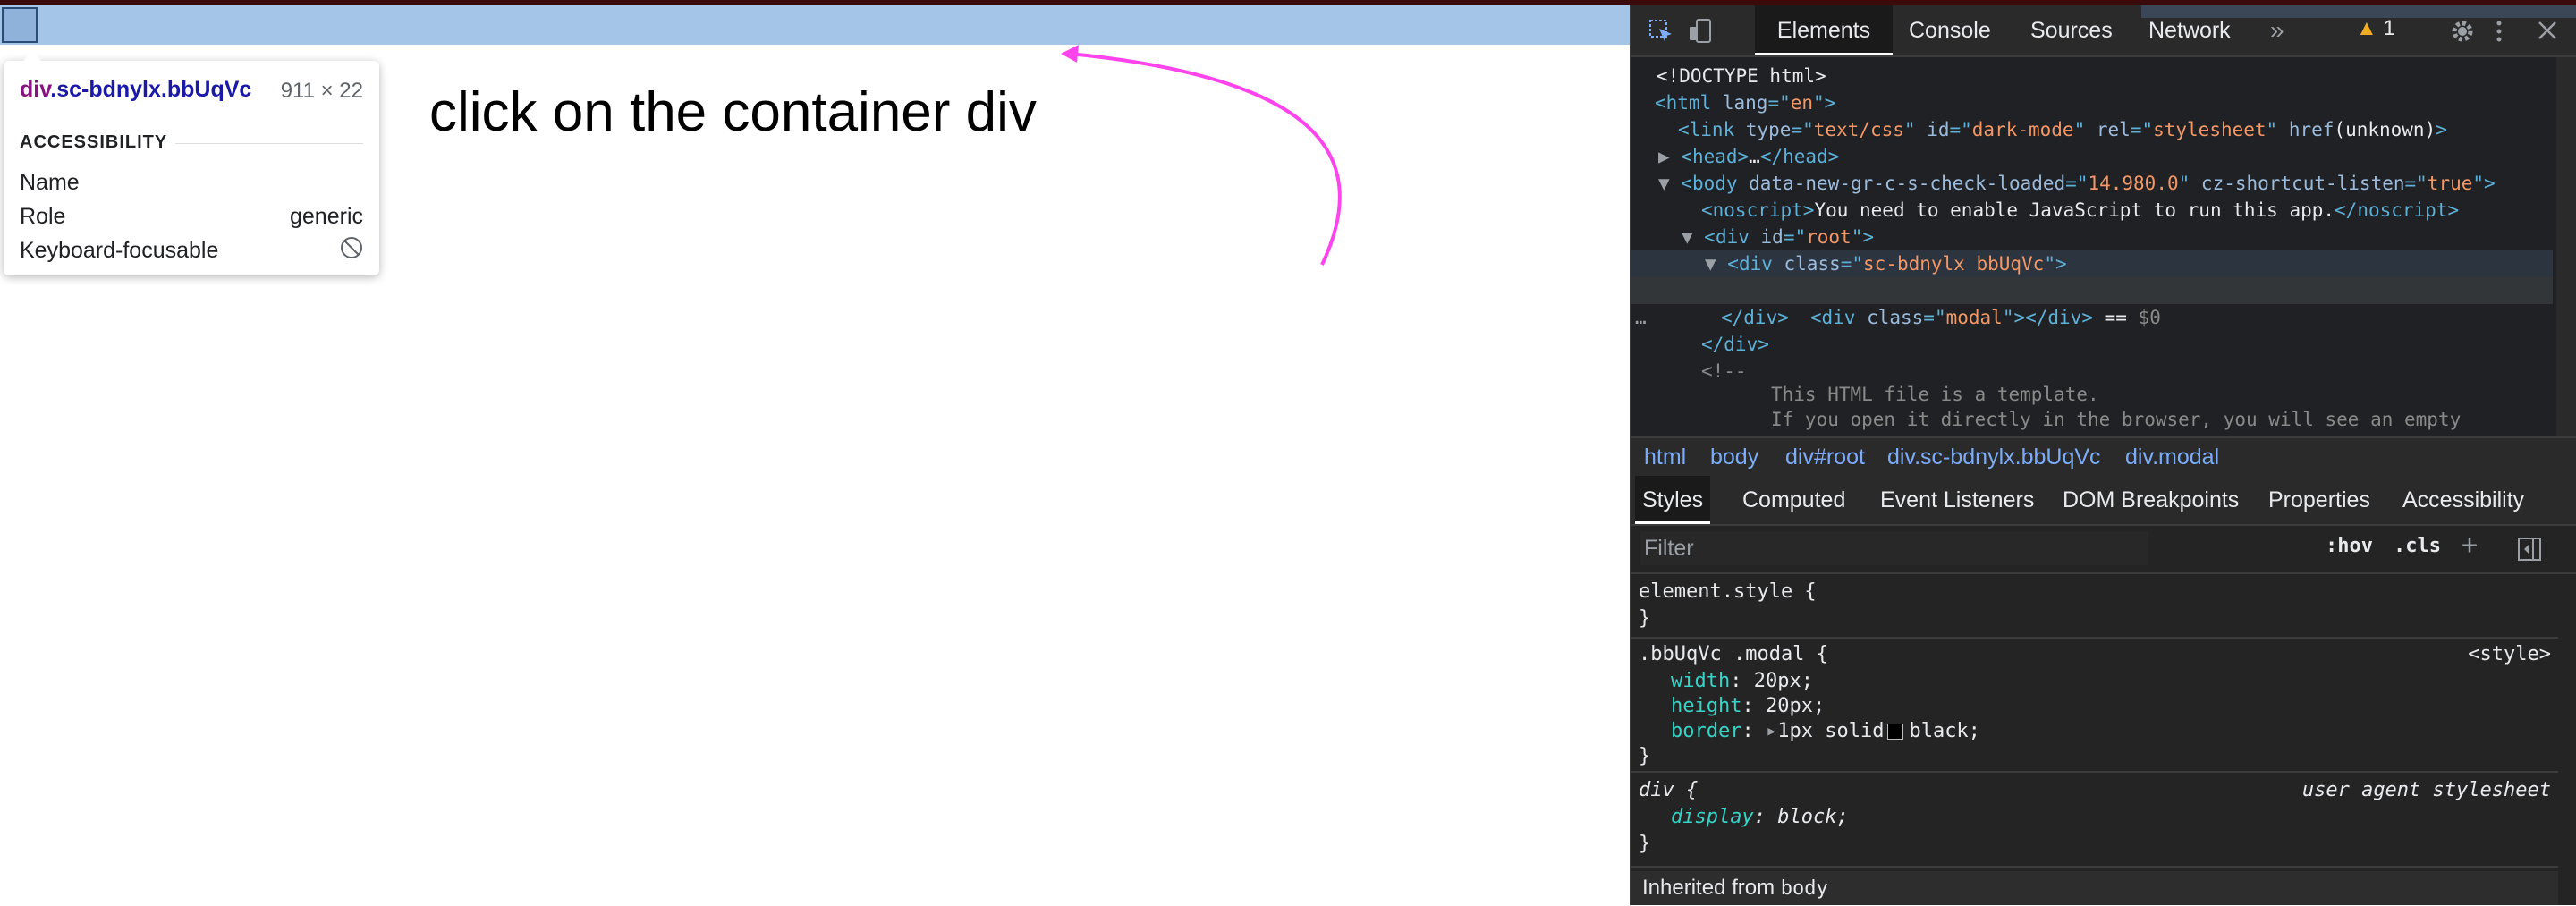  Describe the element at coordinates (1895, 732) in the screenshot. I see `color-swatch` at that location.